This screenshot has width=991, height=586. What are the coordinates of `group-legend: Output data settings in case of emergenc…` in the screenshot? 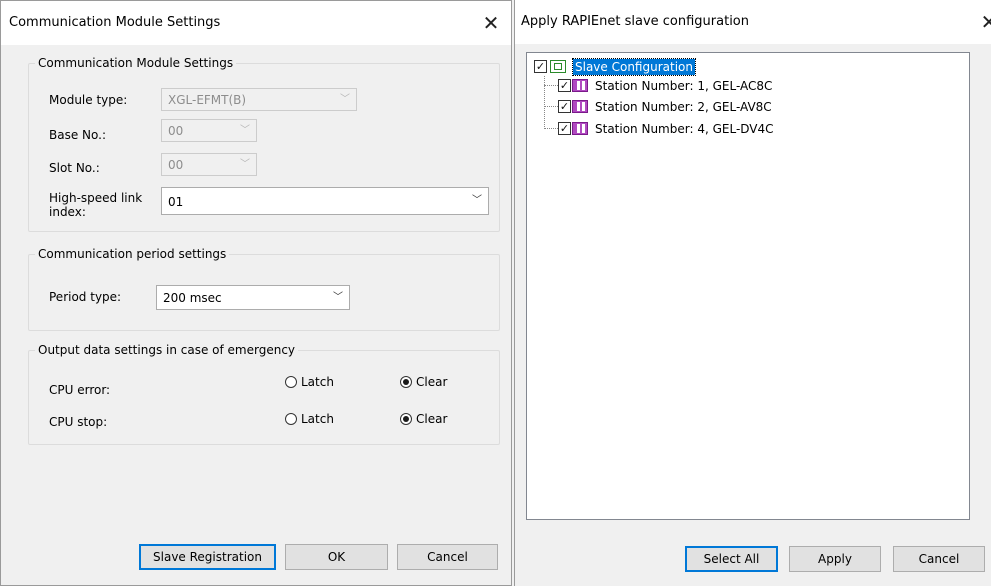 It's located at (167, 350).